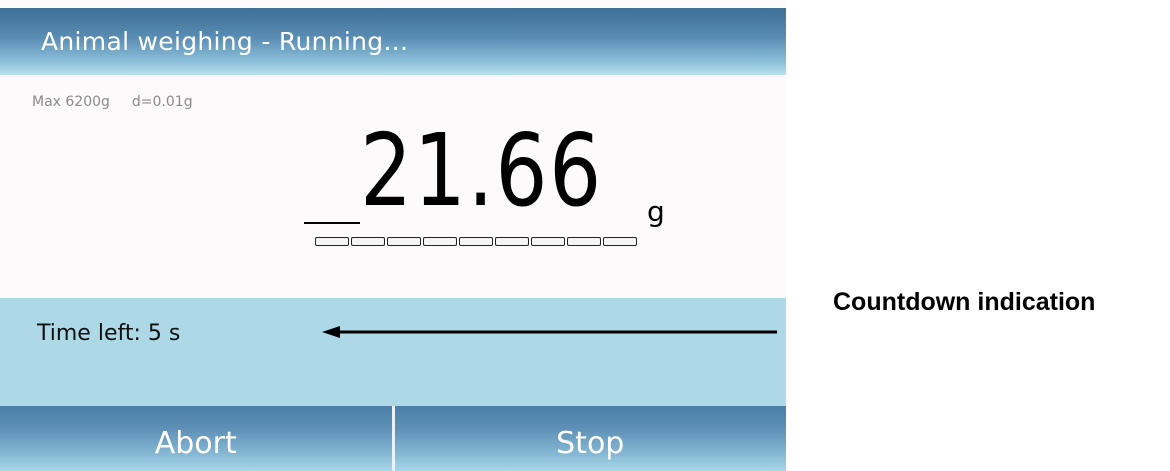 This screenshot has width=1170, height=471. What do you see at coordinates (964, 302) in the screenshot?
I see `countdown-annotation: Countdown indication` at bounding box center [964, 302].